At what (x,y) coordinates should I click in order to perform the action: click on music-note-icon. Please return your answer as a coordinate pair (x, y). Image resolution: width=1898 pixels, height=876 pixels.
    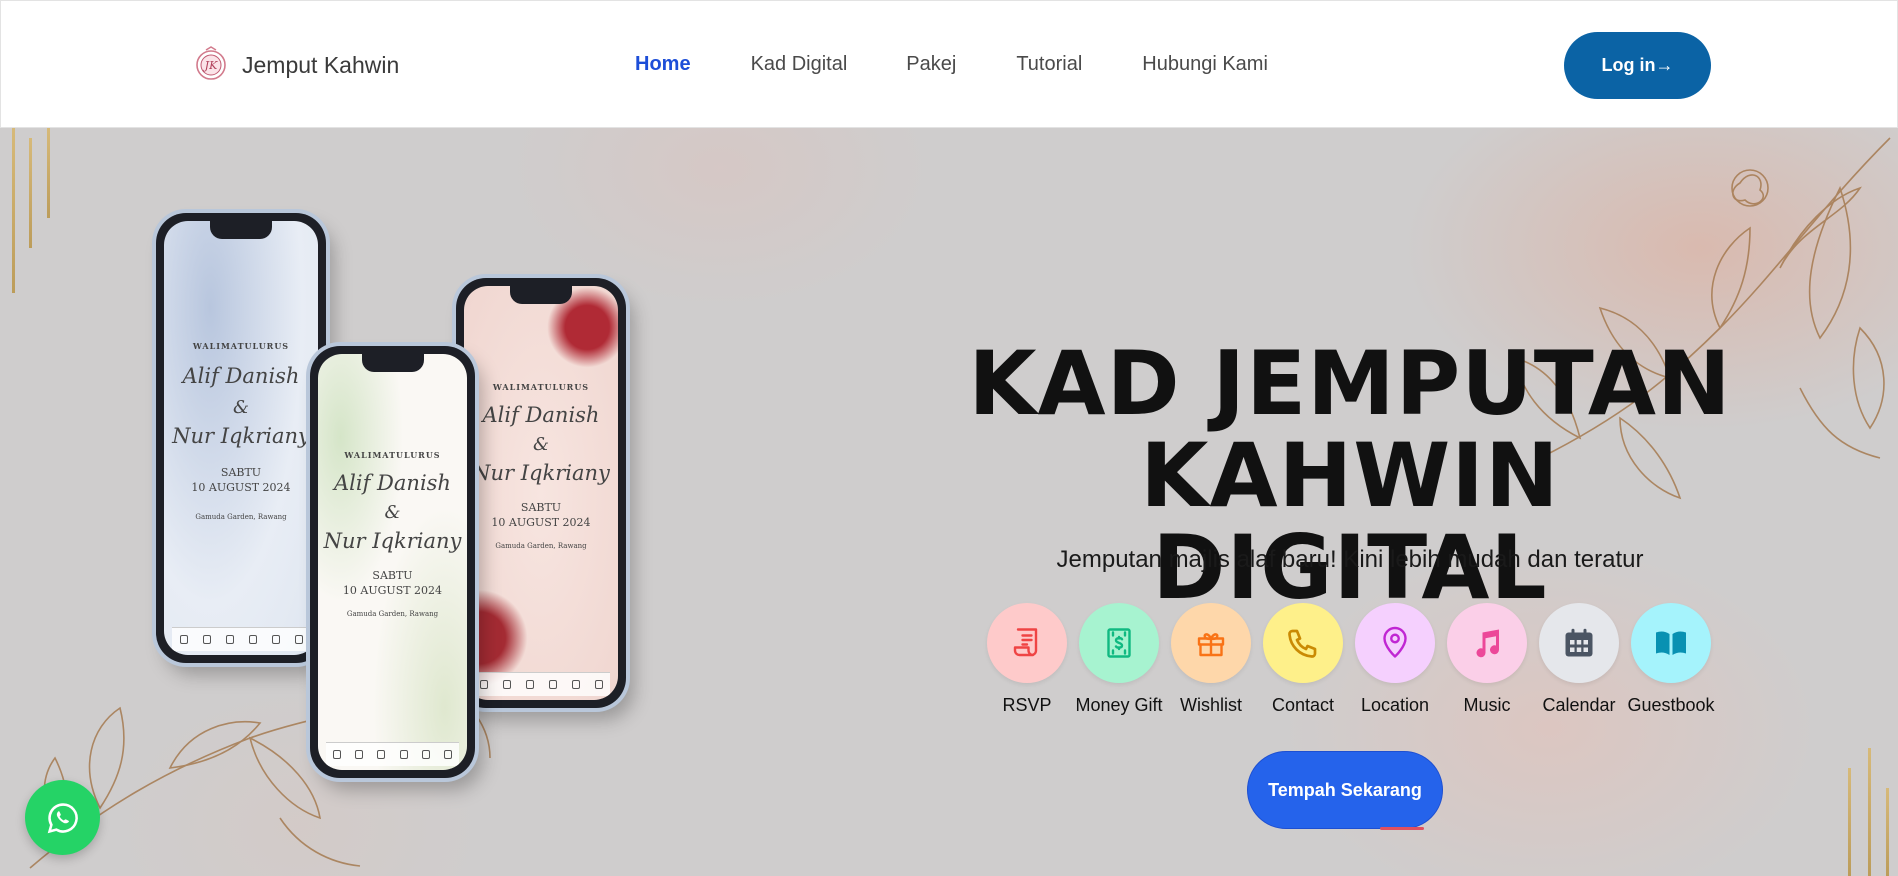
    Looking at the image, I should click on (1487, 643).